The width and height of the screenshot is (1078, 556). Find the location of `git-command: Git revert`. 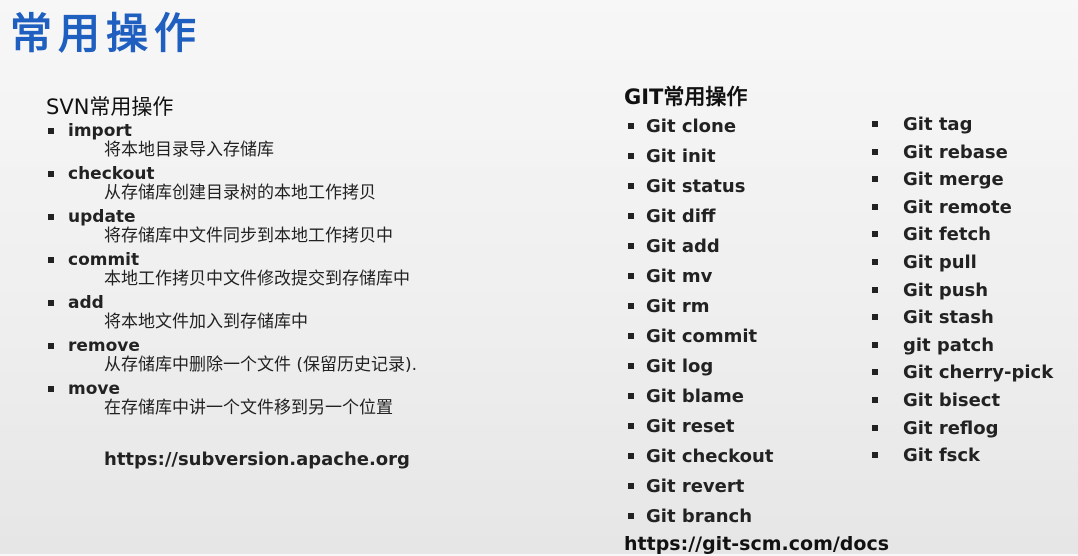

git-command: Git revert is located at coordinates (695, 486).